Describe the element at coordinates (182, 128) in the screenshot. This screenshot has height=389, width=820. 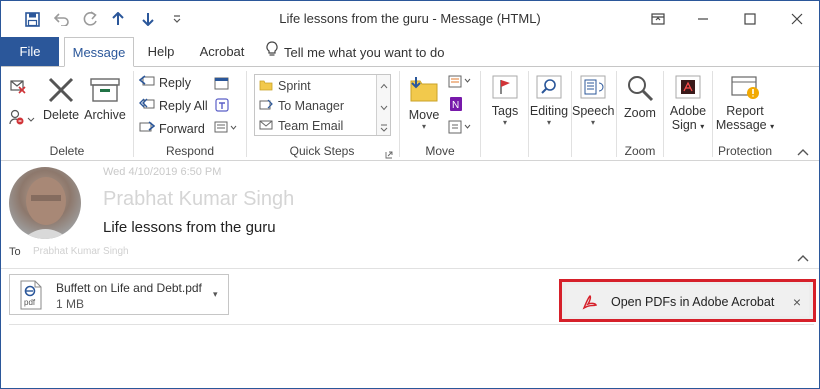
I see `forward-label: Forward` at that location.